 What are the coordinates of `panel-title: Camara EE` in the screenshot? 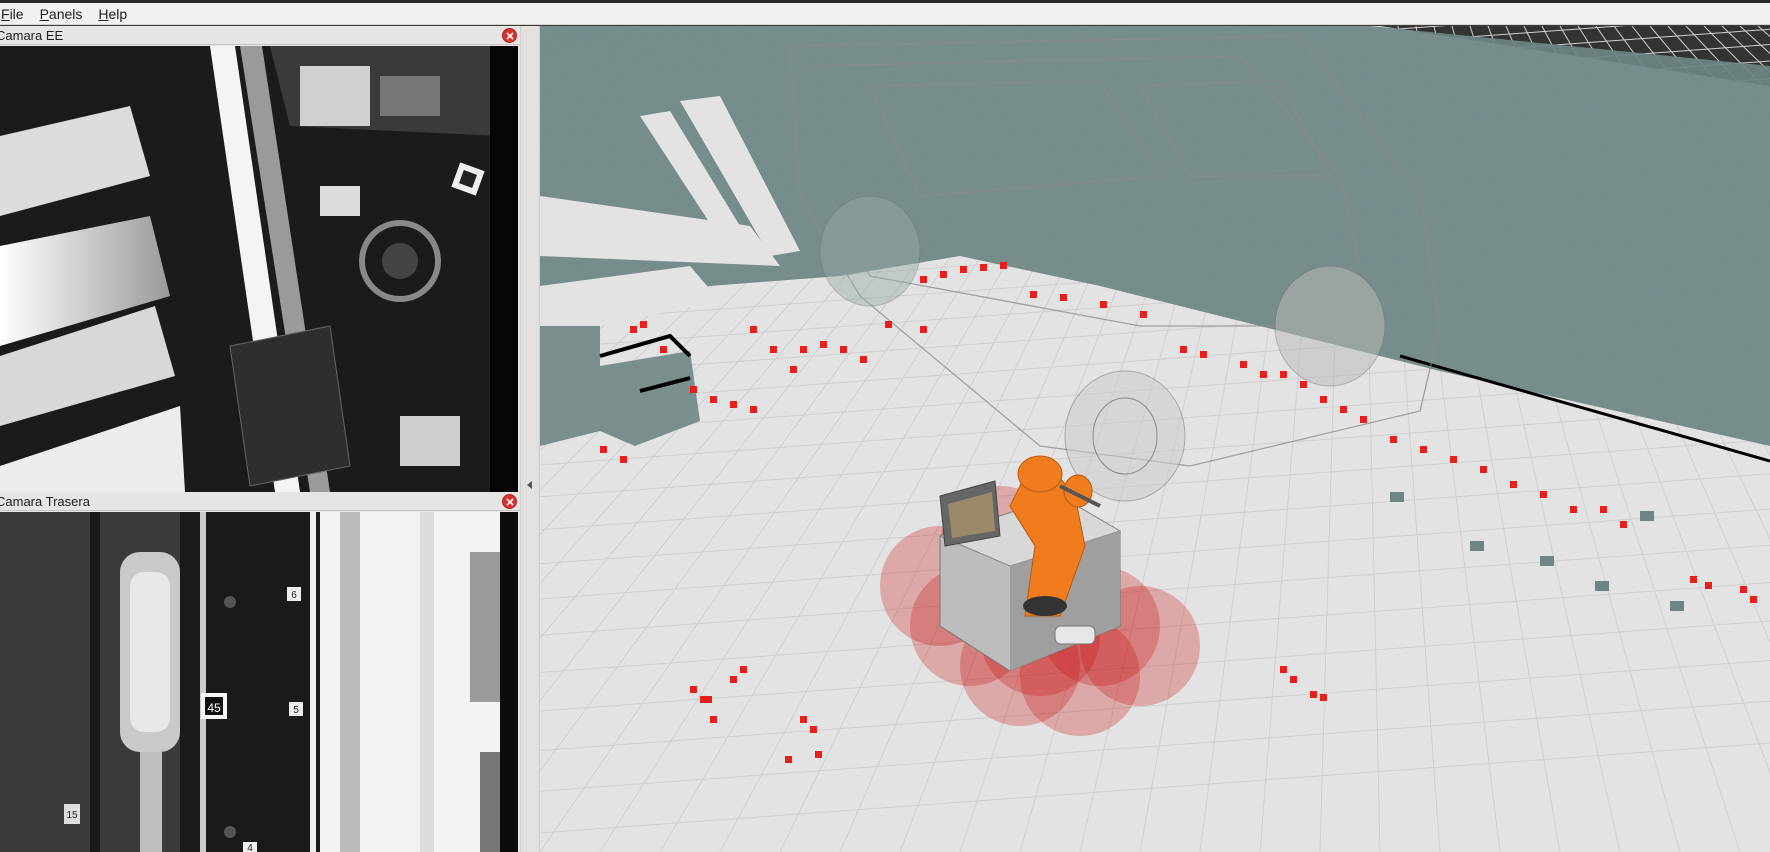 It's located at (32, 35).